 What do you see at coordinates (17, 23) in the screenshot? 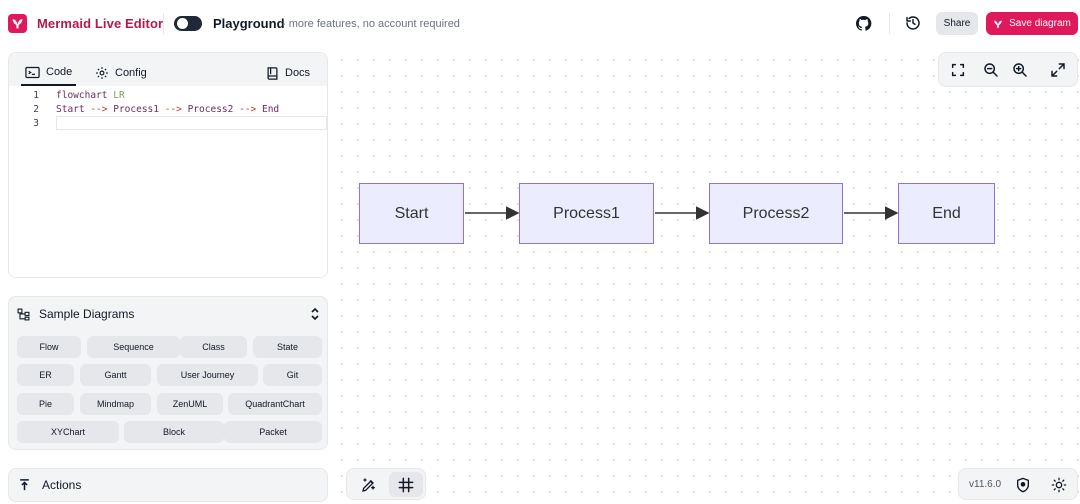
I see `mermaid-logo-icon` at bounding box center [17, 23].